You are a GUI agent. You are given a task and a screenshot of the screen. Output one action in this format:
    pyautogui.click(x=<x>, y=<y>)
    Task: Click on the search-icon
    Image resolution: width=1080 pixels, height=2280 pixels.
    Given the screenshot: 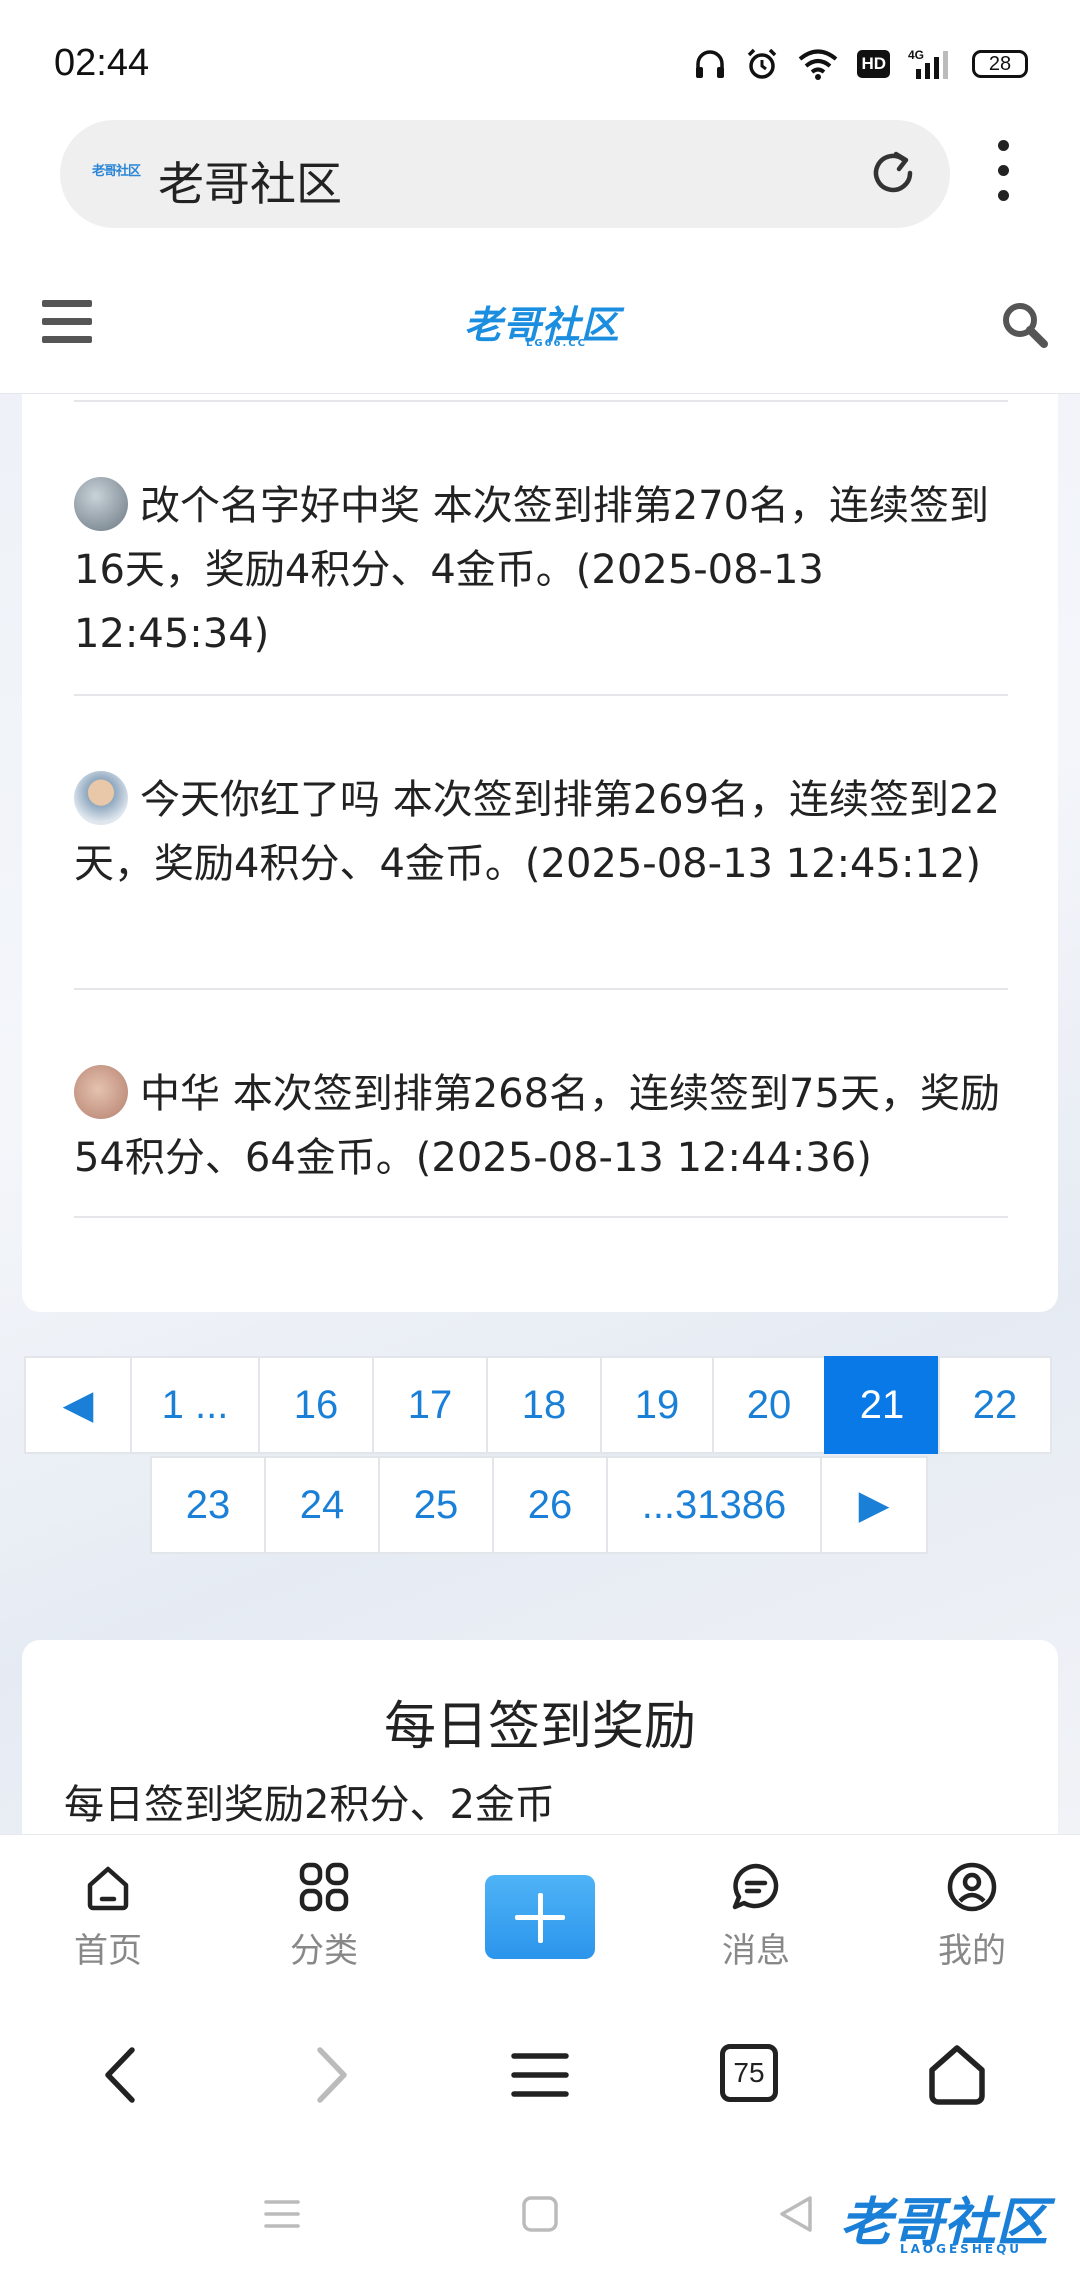 What is the action you would take?
    pyautogui.click(x=1025, y=325)
    